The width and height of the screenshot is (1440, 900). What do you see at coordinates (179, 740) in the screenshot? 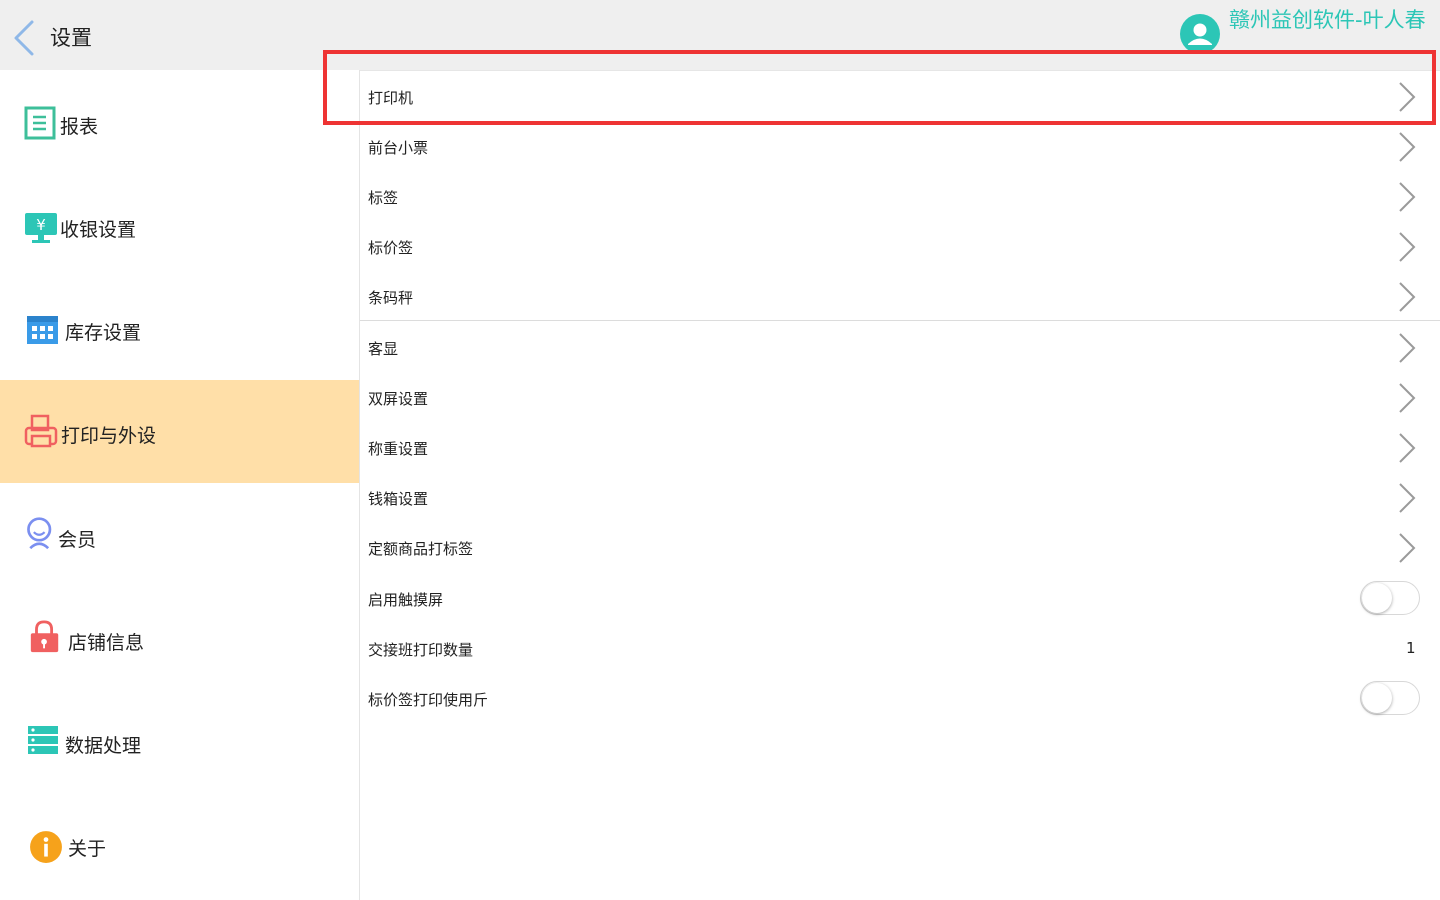
I see `sidebar-item-data: 数据处理` at bounding box center [179, 740].